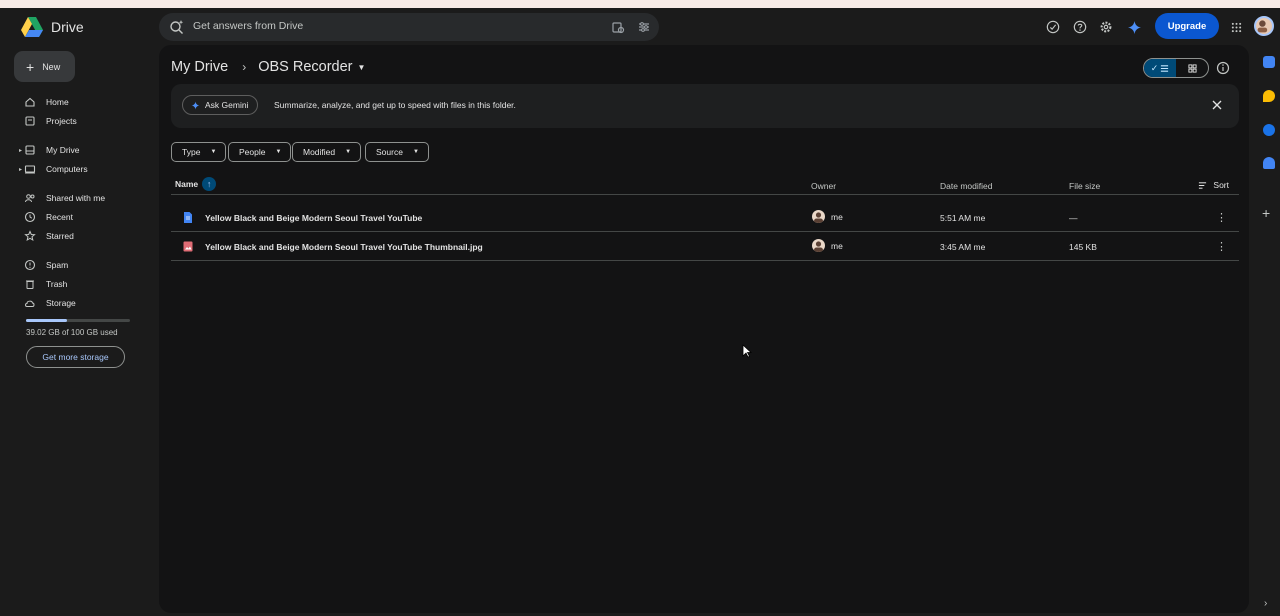 The image size is (1280, 616). I want to click on sidebar-item-label: Home, so click(57, 102).